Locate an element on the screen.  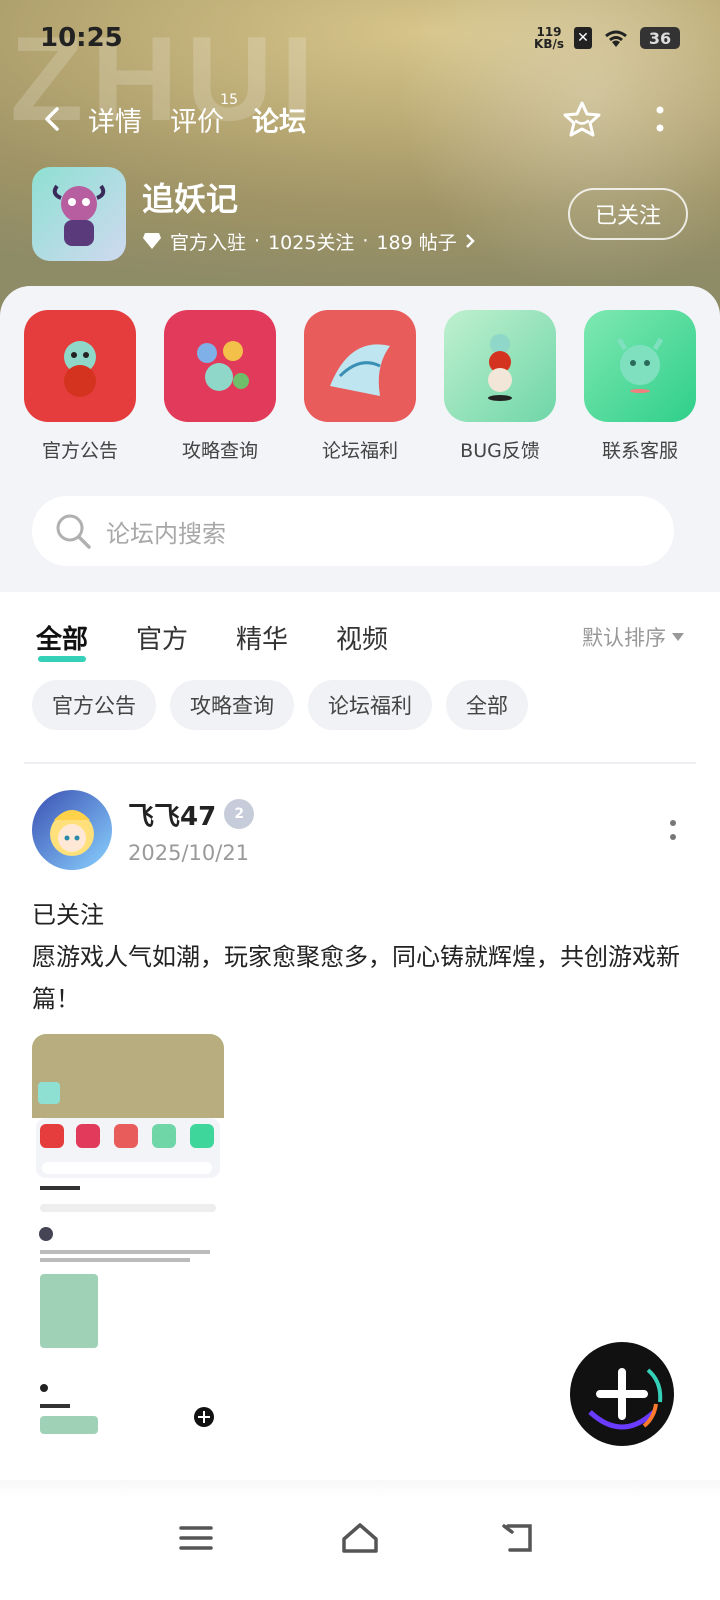
avatar is located at coordinates (72, 830).